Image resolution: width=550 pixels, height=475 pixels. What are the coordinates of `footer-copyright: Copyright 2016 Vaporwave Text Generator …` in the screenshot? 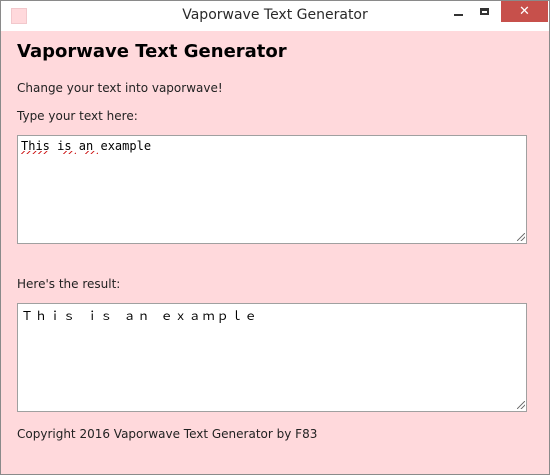 It's located at (167, 434).